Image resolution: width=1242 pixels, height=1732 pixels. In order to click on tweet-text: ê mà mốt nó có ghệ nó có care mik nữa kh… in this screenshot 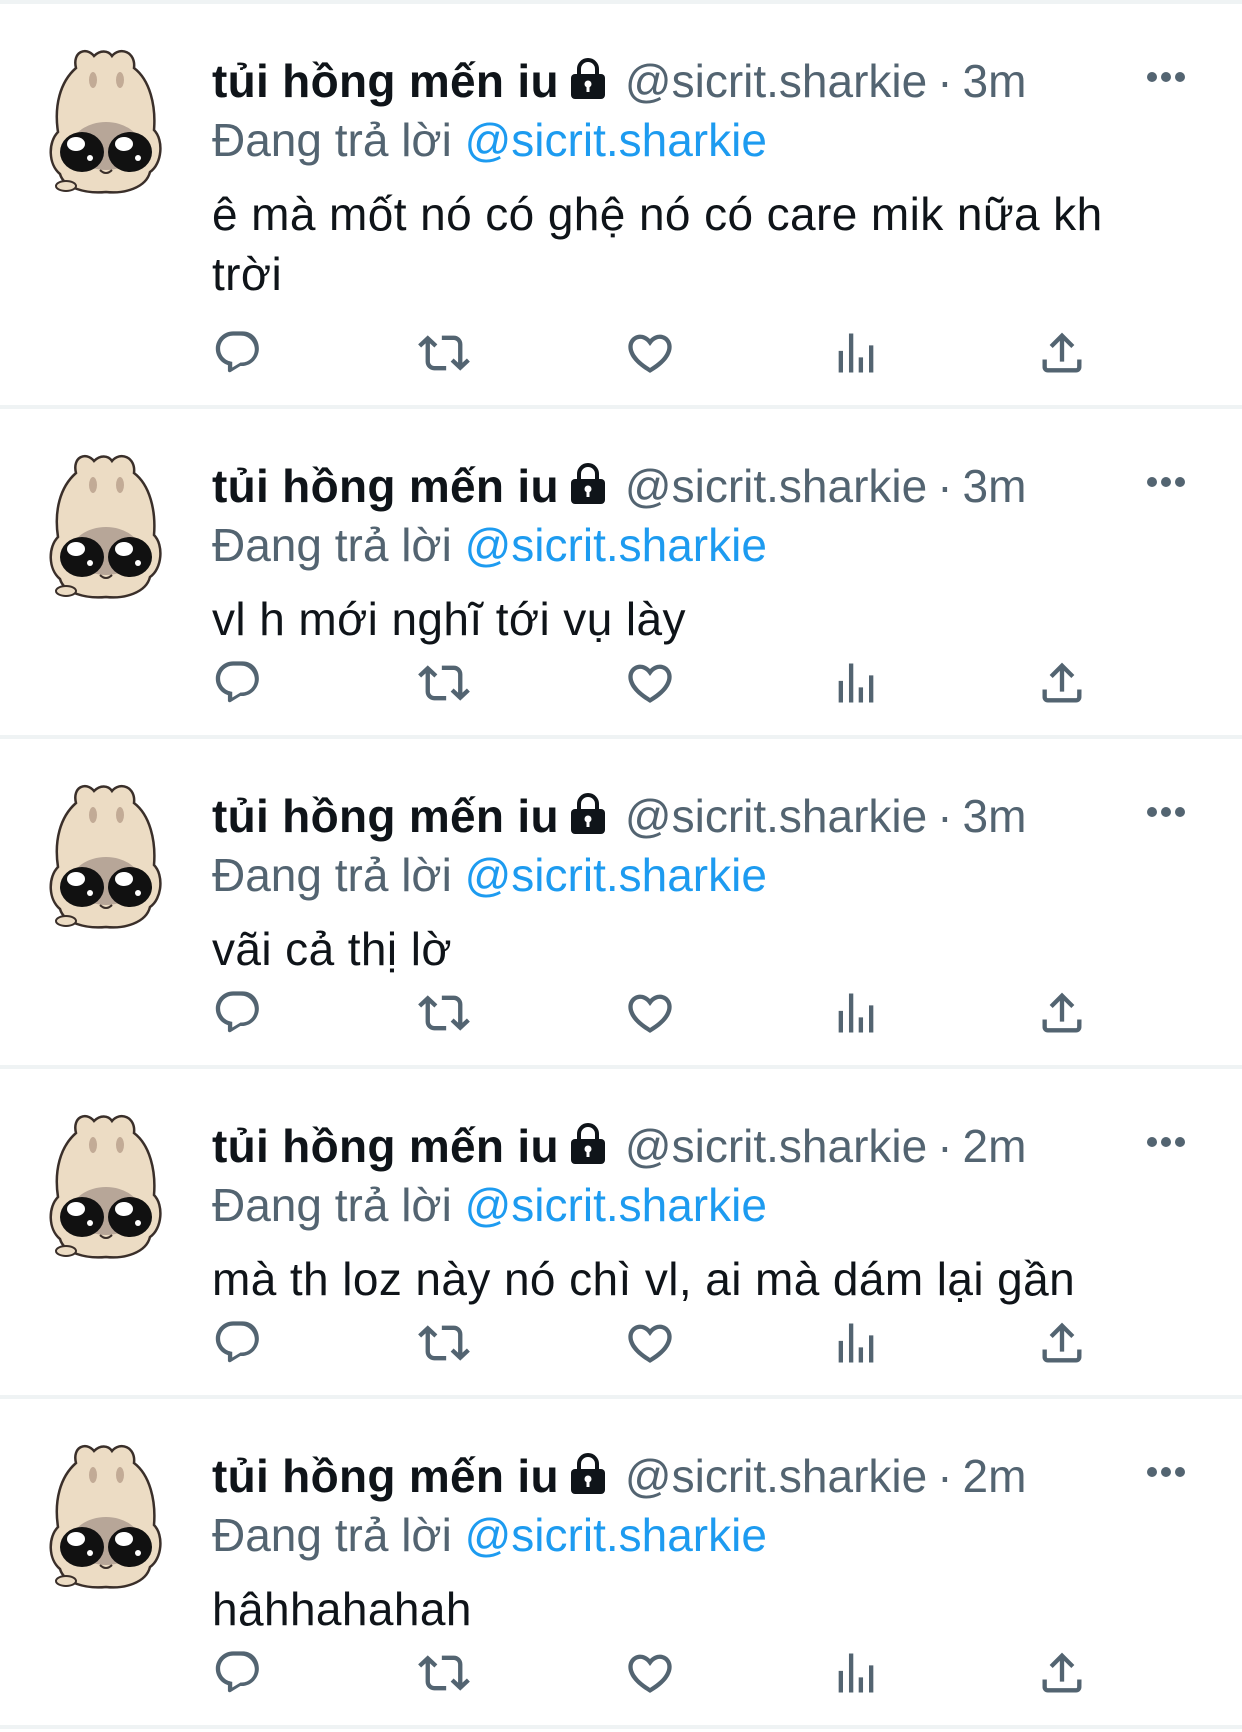, I will do `click(657, 244)`.